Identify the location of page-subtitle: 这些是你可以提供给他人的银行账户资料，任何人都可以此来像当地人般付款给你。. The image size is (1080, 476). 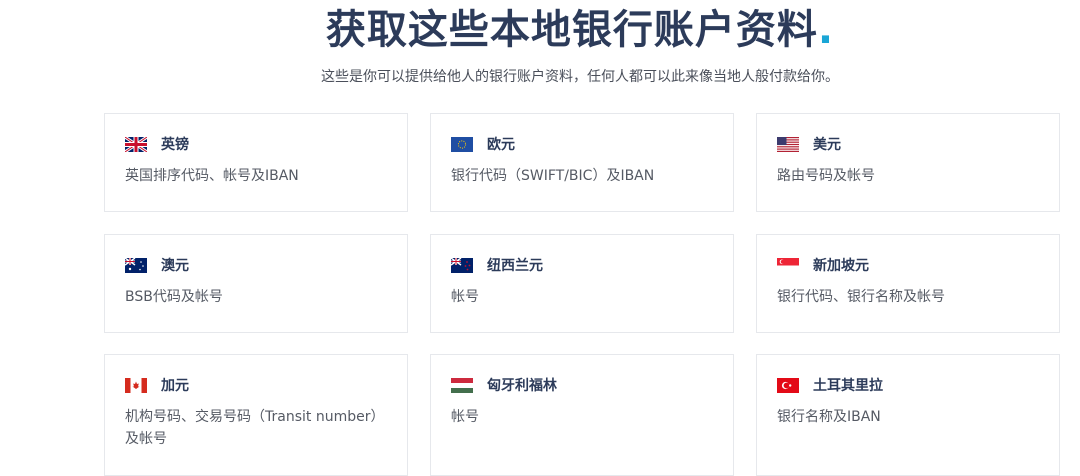
(580, 77).